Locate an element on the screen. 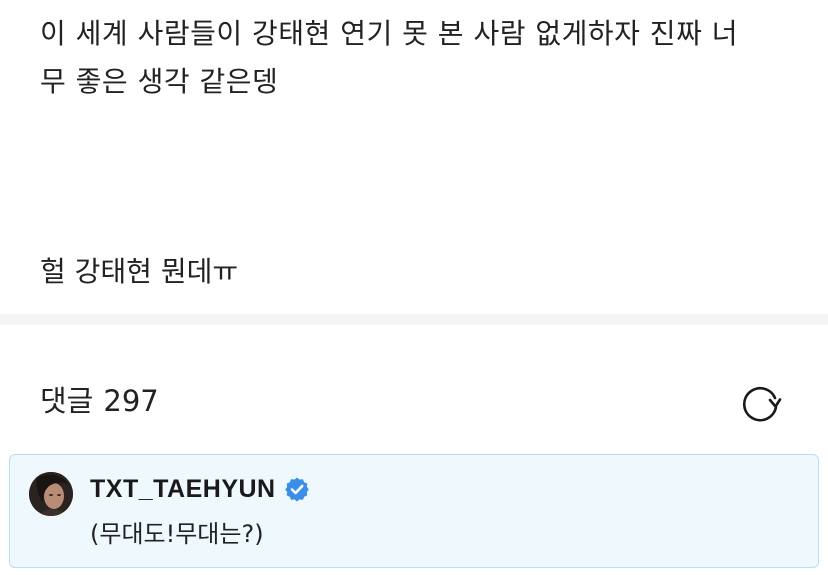 This screenshot has width=828, height=575. post-text-line-1: 이 세계 사람들이 강태현 연기 못 본 사람 없게하자 진짜 너 is located at coordinates (389, 33).